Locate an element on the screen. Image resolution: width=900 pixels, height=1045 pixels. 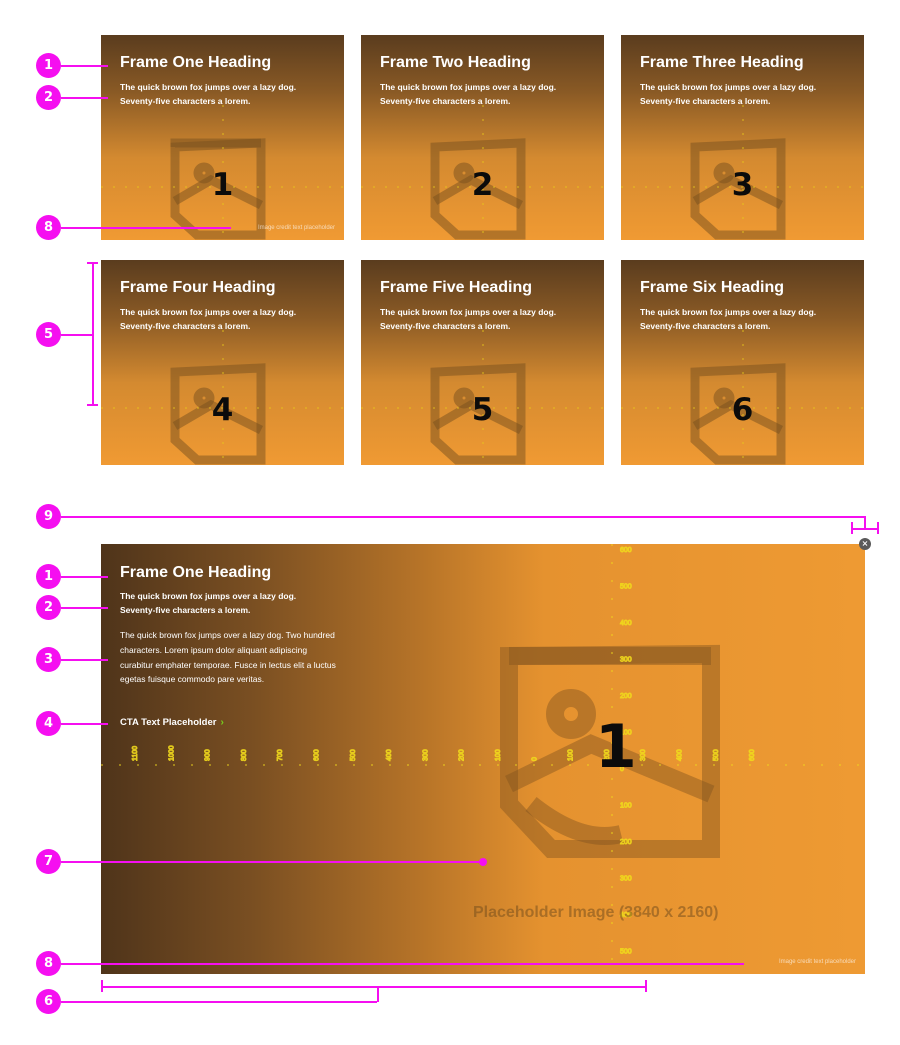
frame-heading: Frame Five Heading is located at coordinates (456, 287).